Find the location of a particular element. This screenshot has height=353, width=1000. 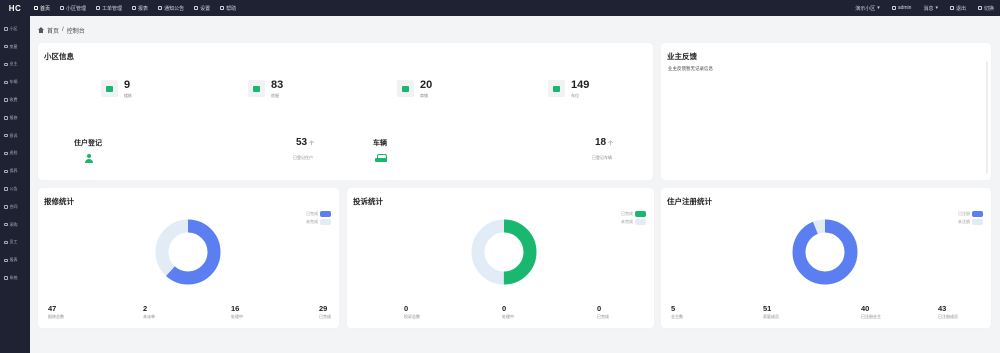

sidebar-item-label: 小区 is located at coordinates (13, 28).